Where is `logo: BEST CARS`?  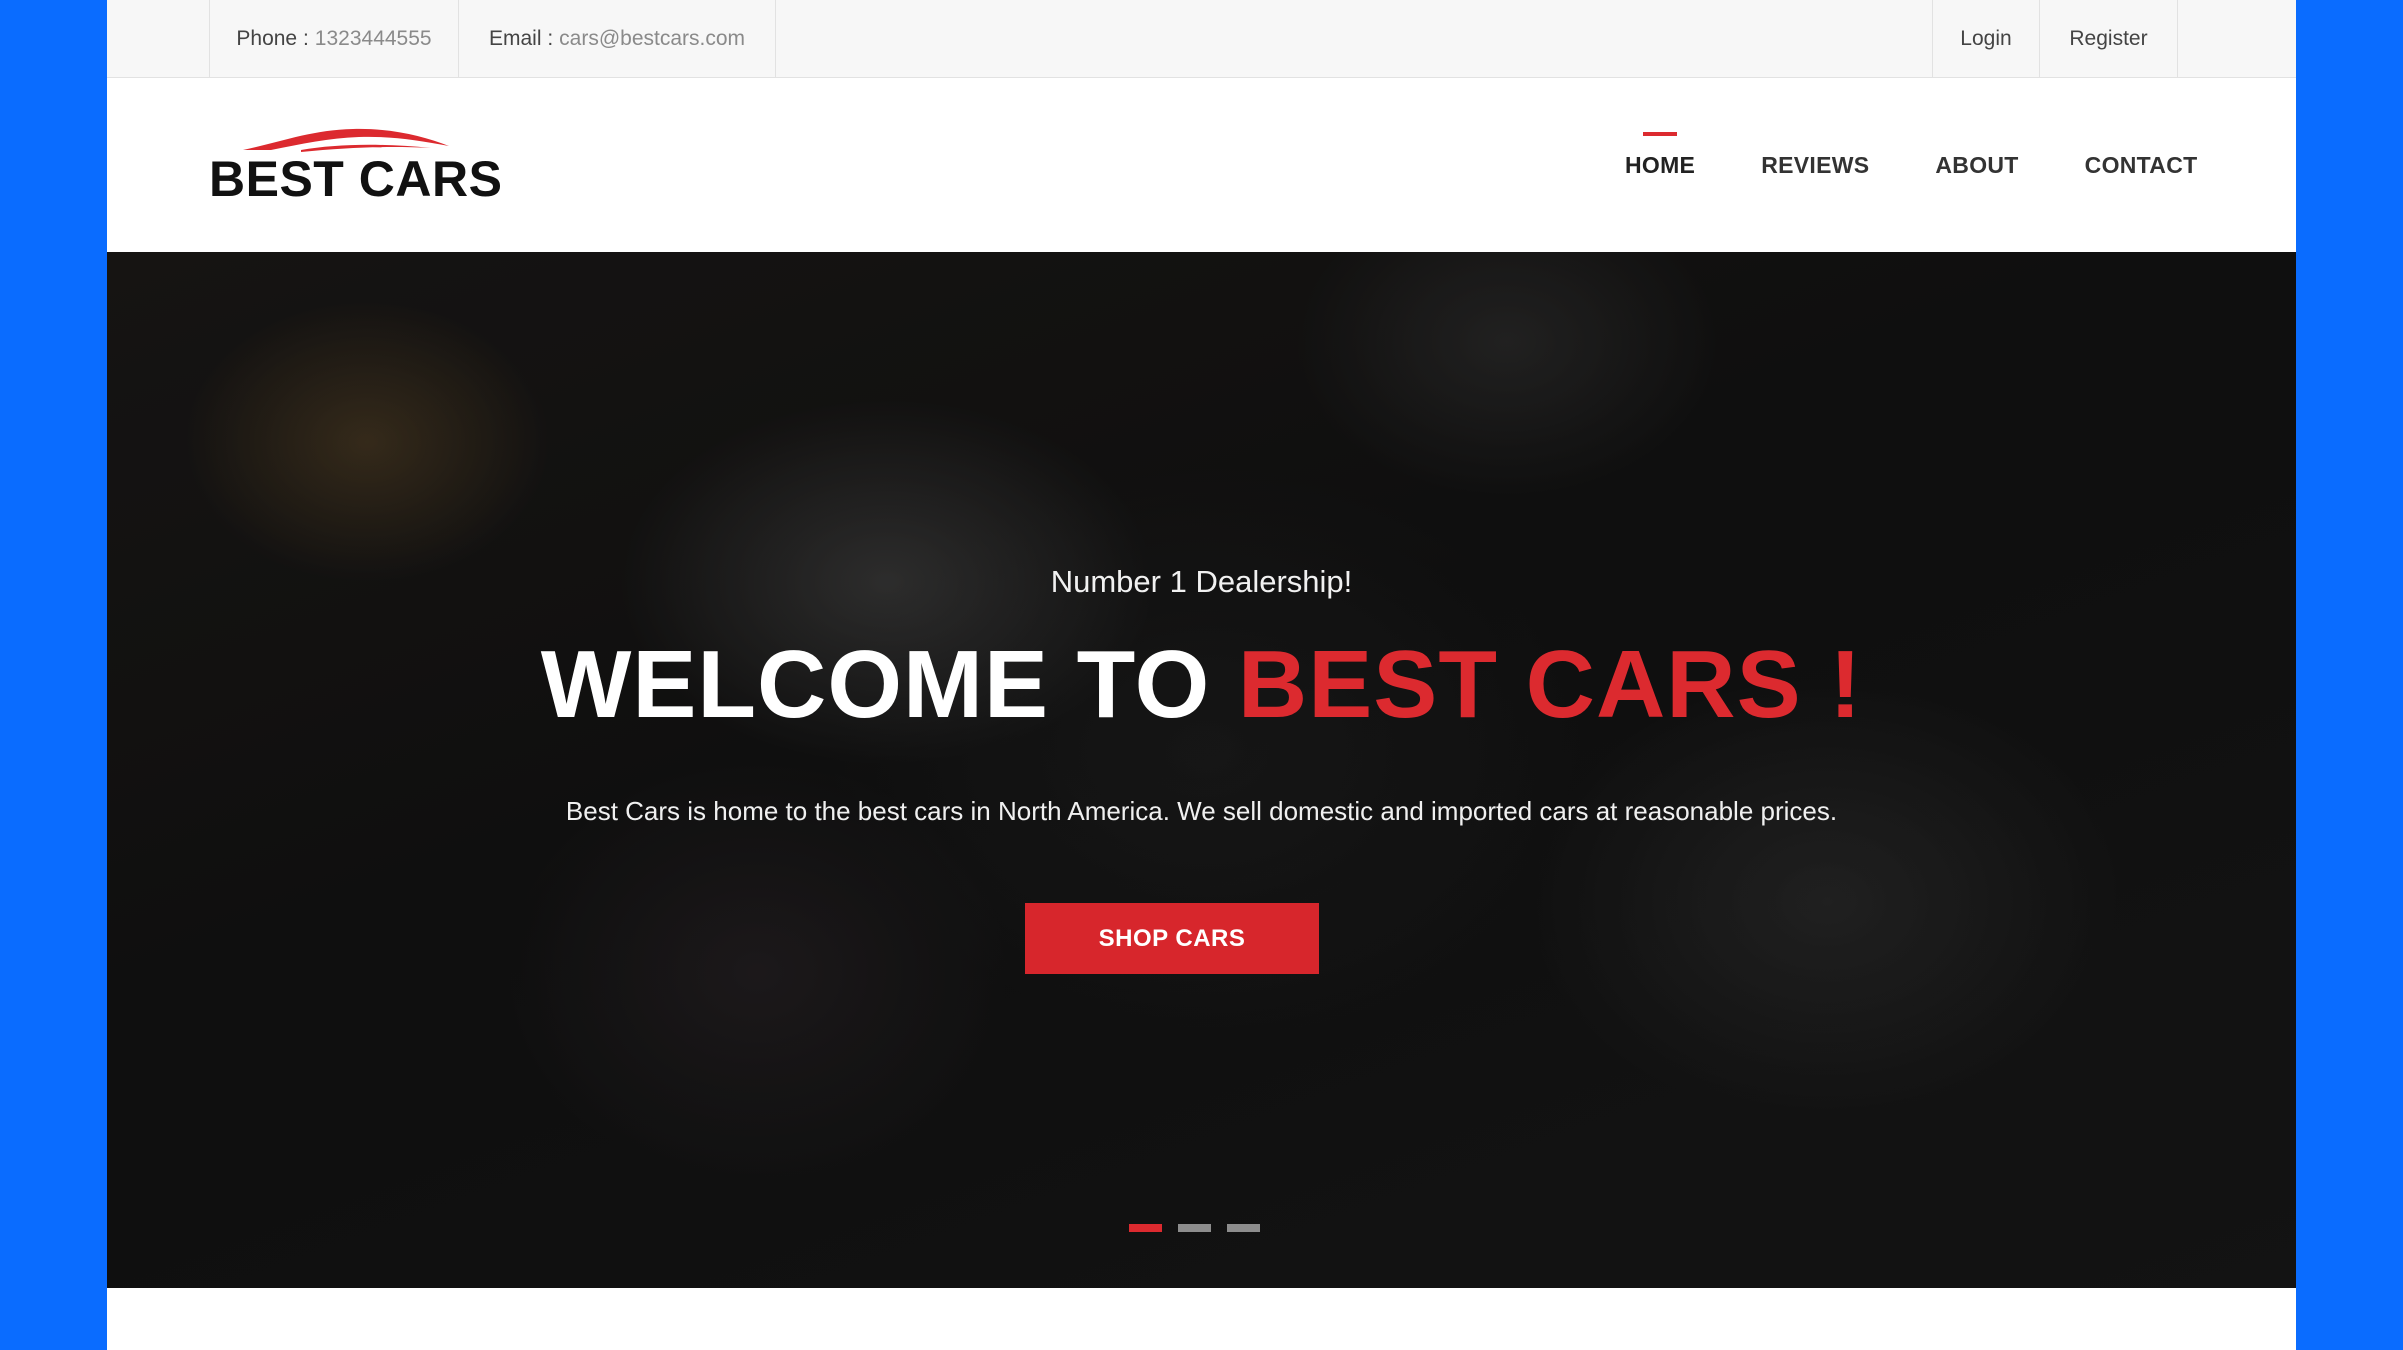 logo: BEST CARS is located at coordinates (355, 166).